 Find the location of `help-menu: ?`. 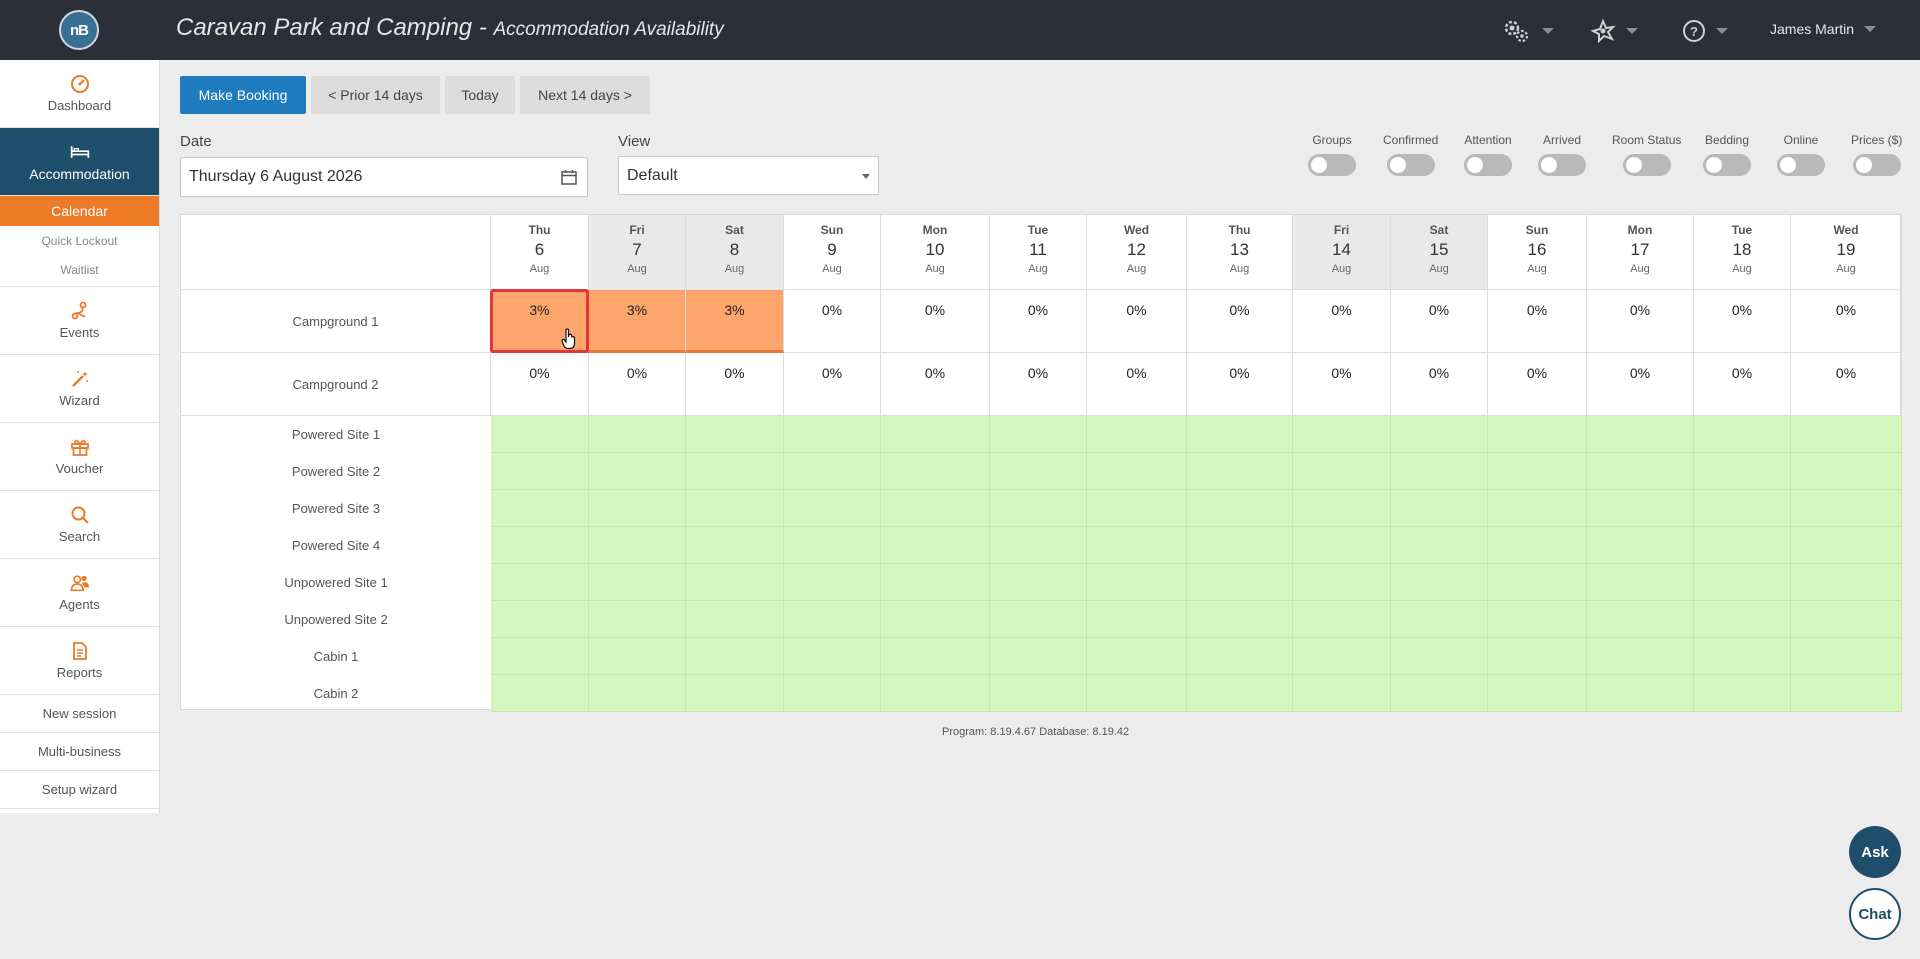

help-menu: ? is located at coordinates (1705, 31).